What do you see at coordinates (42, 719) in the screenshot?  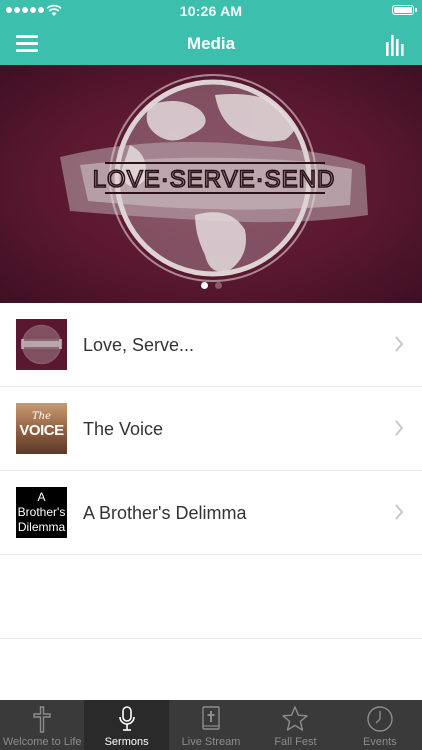 I see `cross-icon` at bounding box center [42, 719].